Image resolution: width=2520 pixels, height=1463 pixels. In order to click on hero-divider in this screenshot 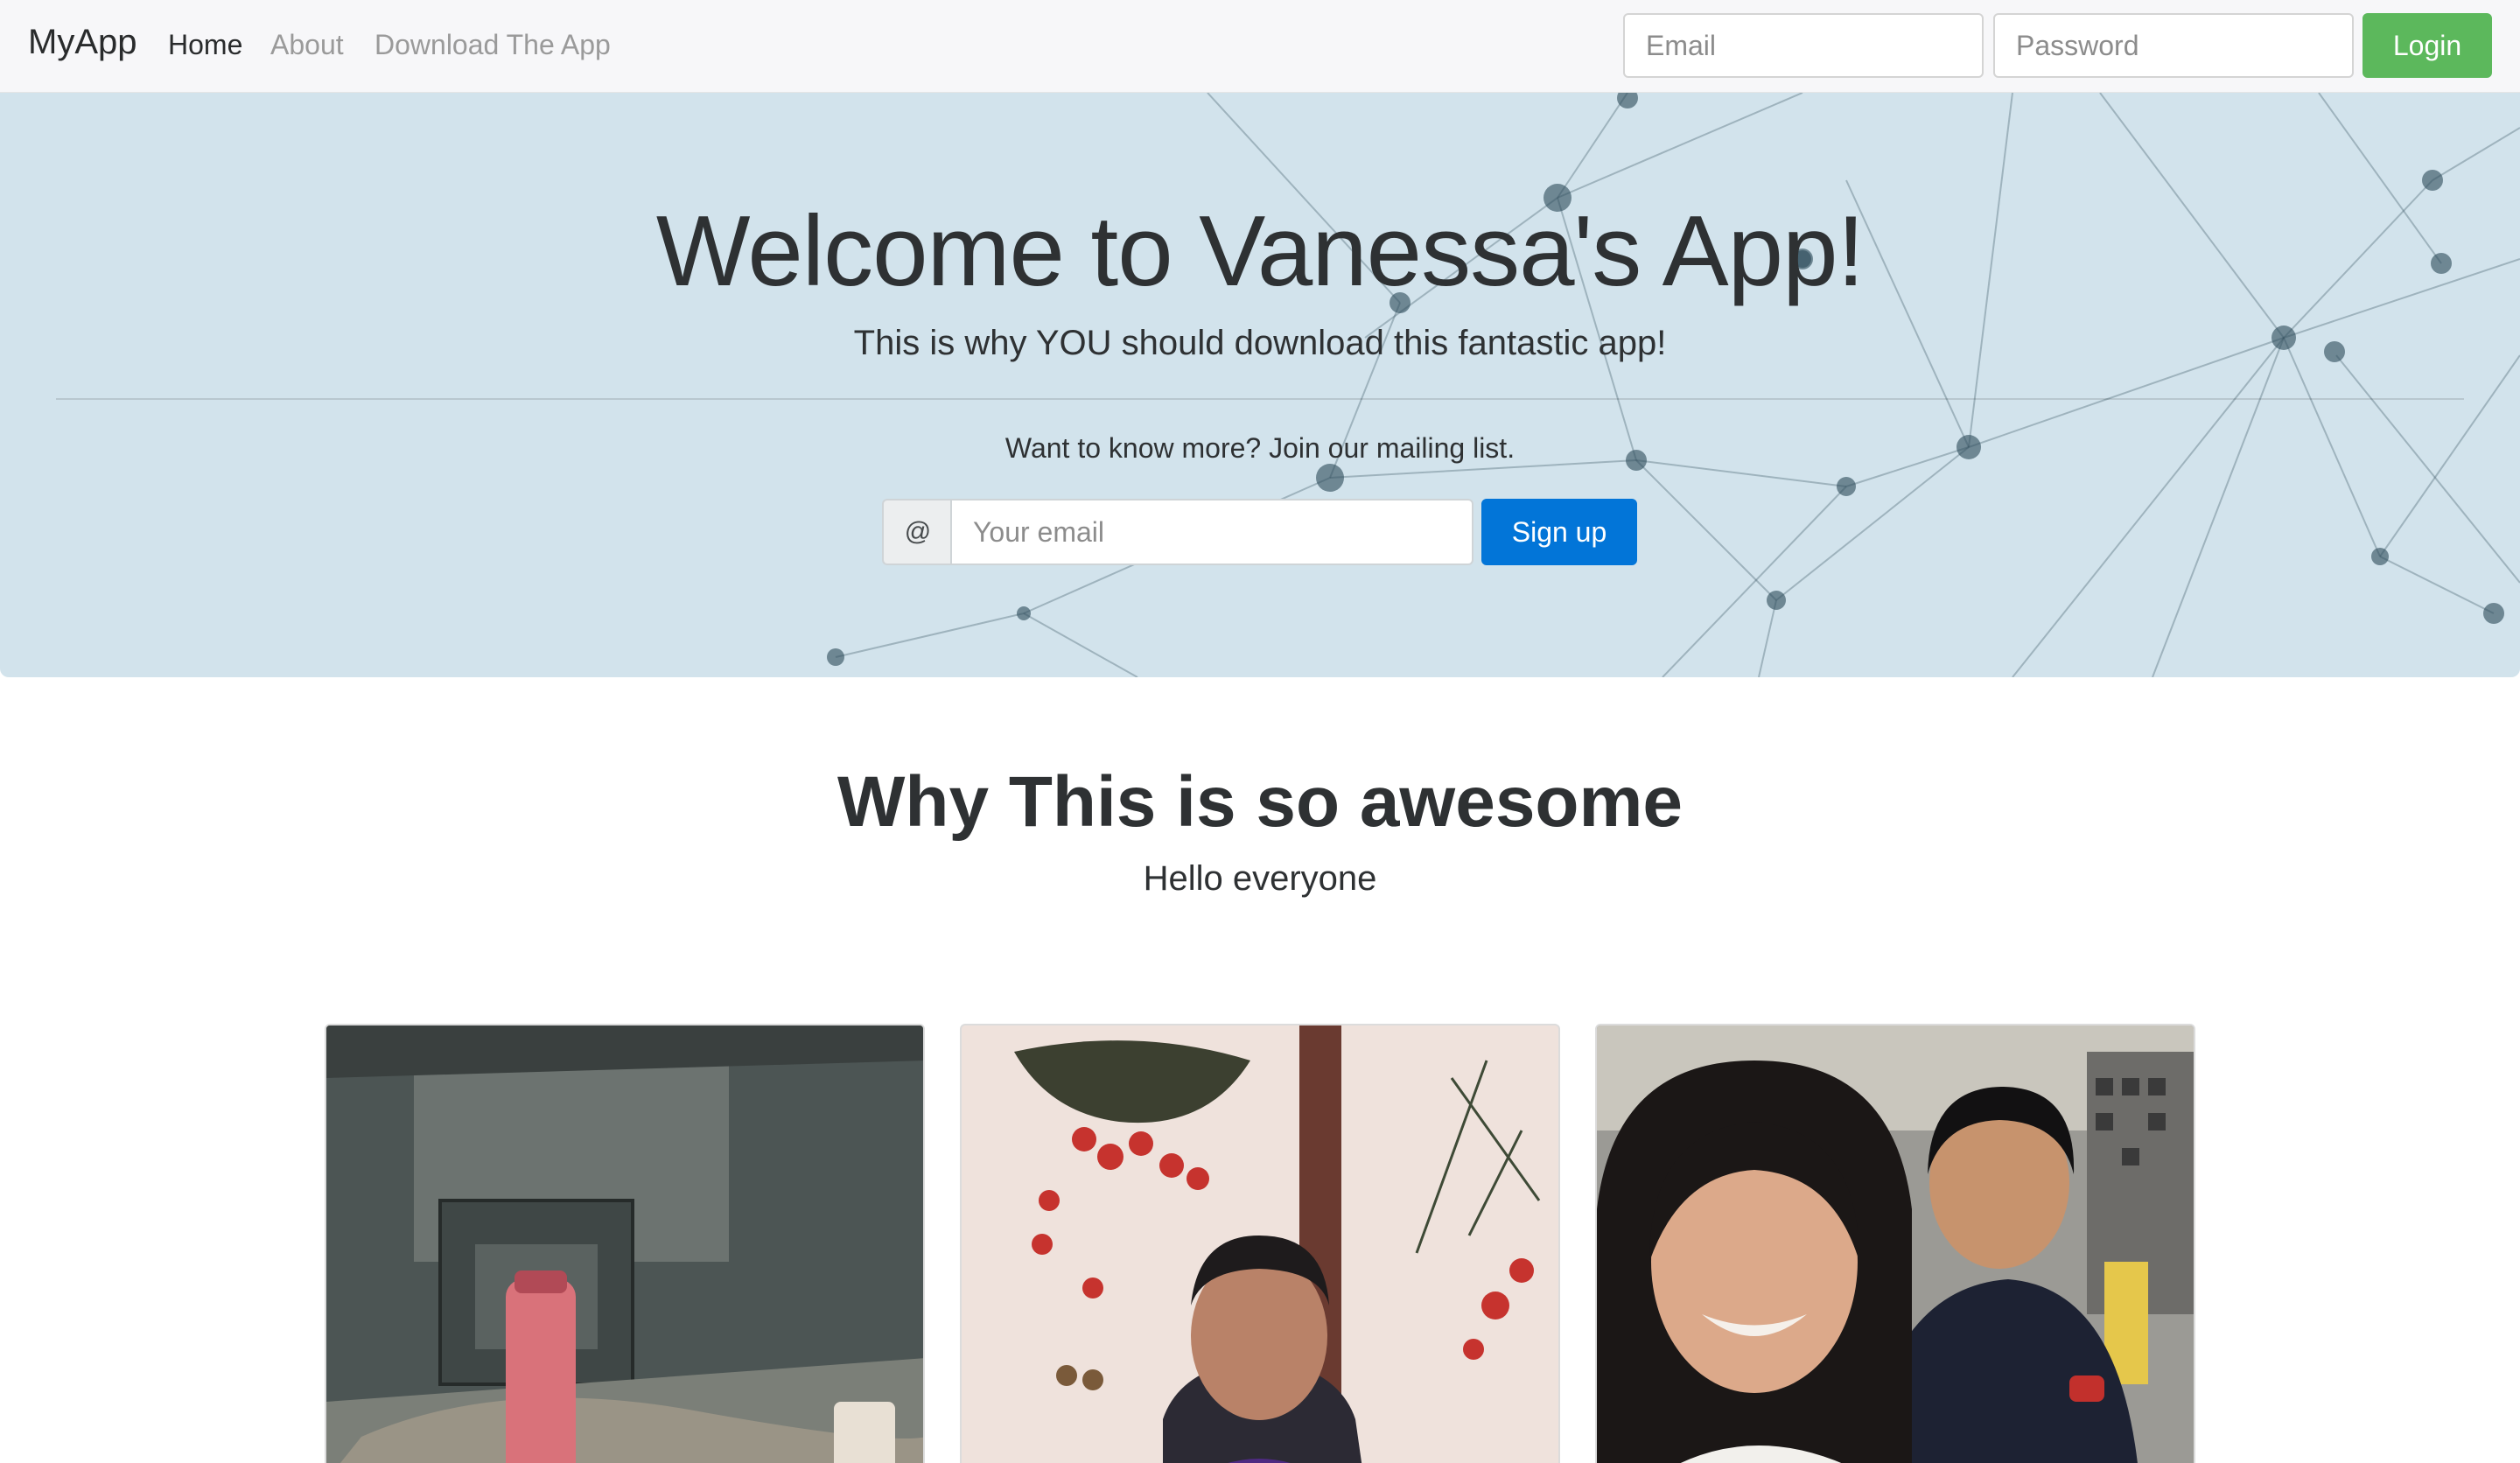, I will do `click(1260, 399)`.